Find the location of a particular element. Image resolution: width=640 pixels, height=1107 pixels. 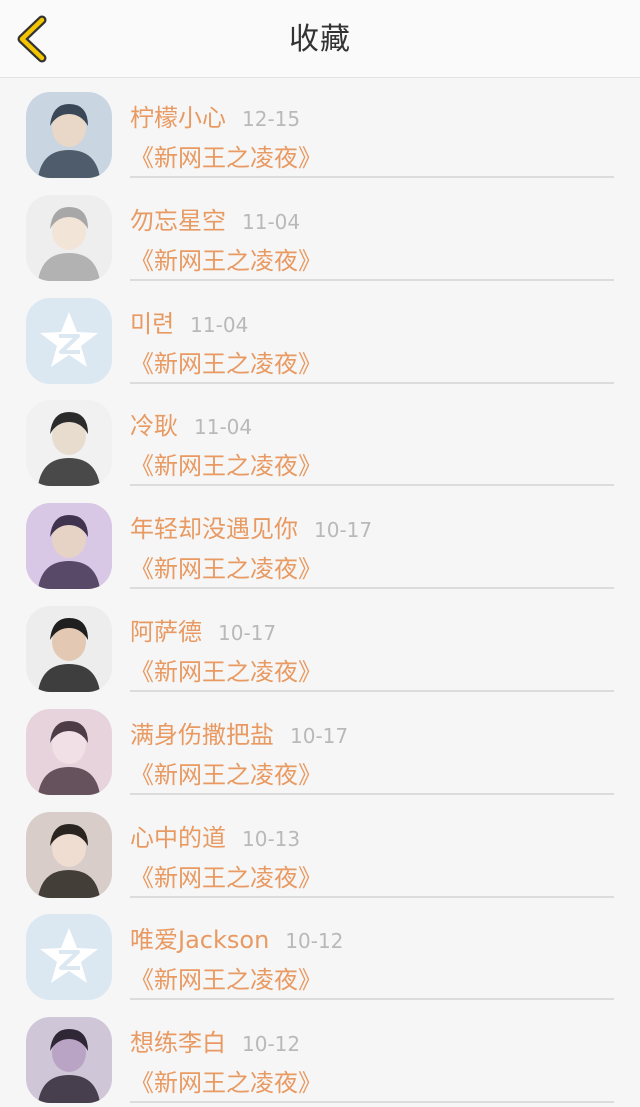

favorite-item: 年轻却没遇见你 10-17 《新网王之凌夜》 is located at coordinates (320, 540).